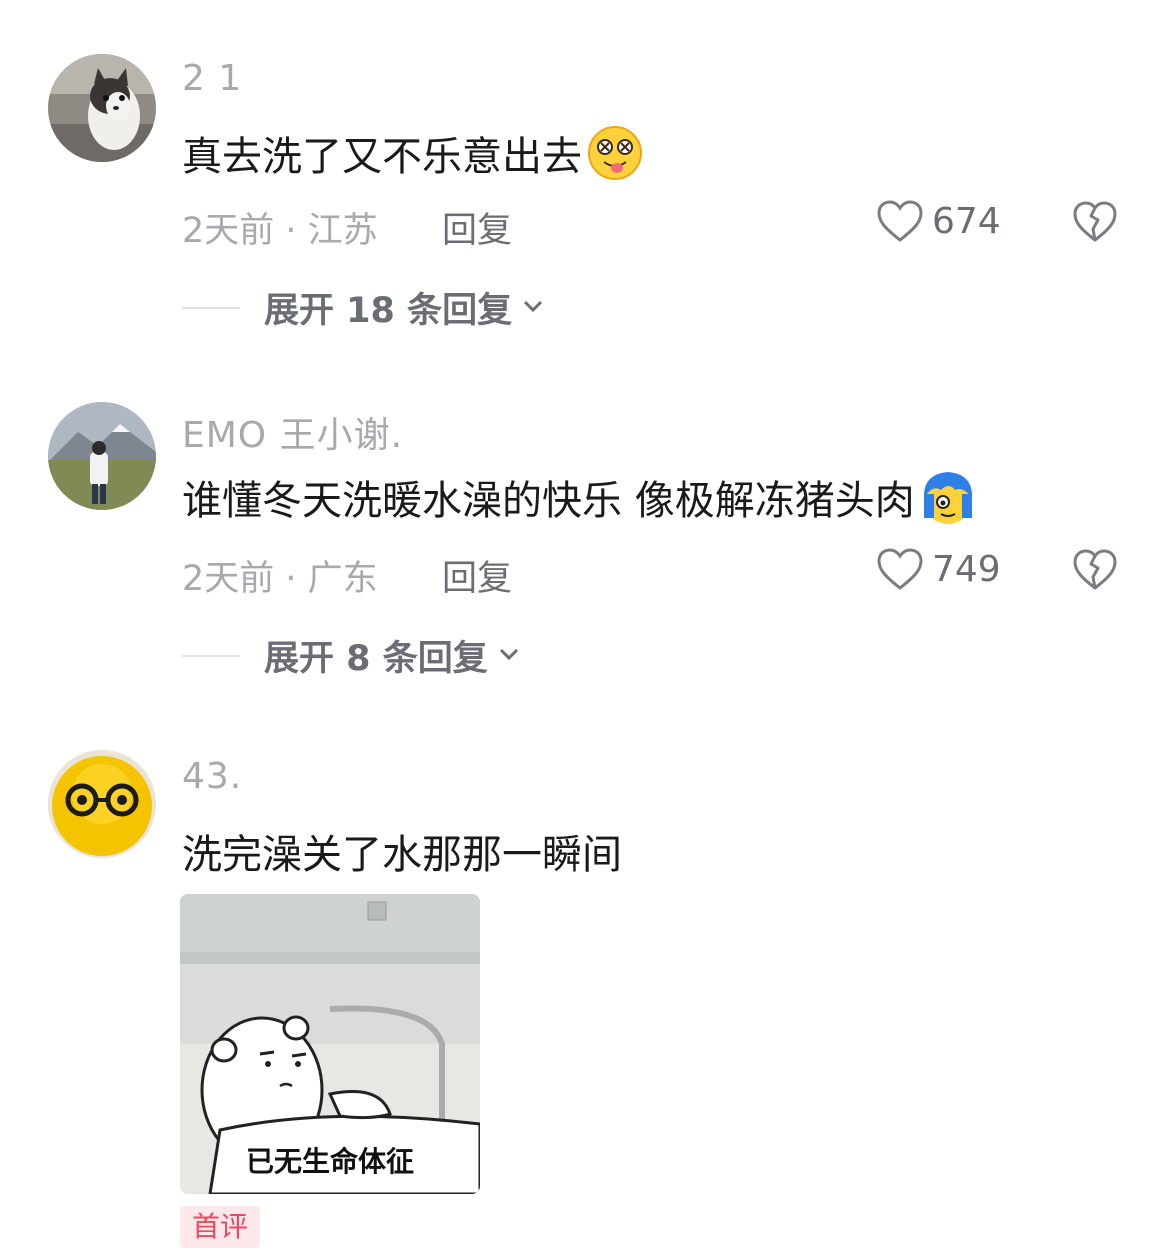 The image size is (1170, 1250). What do you see at coordinates (280, 231) in the screenshot?
I see `comment-time-location: 2天前 · 江苏` at bounding box center [280, 231].